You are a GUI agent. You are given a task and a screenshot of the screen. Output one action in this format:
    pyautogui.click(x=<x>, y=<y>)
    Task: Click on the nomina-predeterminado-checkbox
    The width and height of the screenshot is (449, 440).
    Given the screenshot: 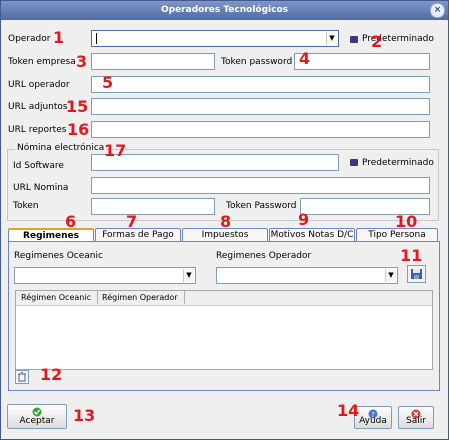 What is the action you would take?
    pyautogui.click(x=354, y=162)
    